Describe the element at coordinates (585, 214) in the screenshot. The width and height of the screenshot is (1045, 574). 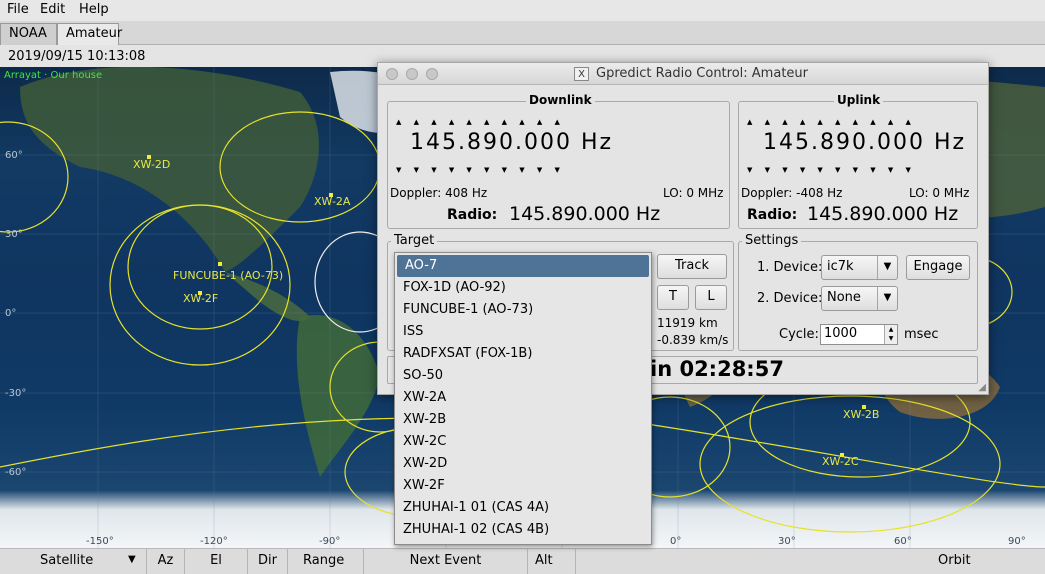
I see `downlink-radio-freq: 145.890.000 Hz` at that location.